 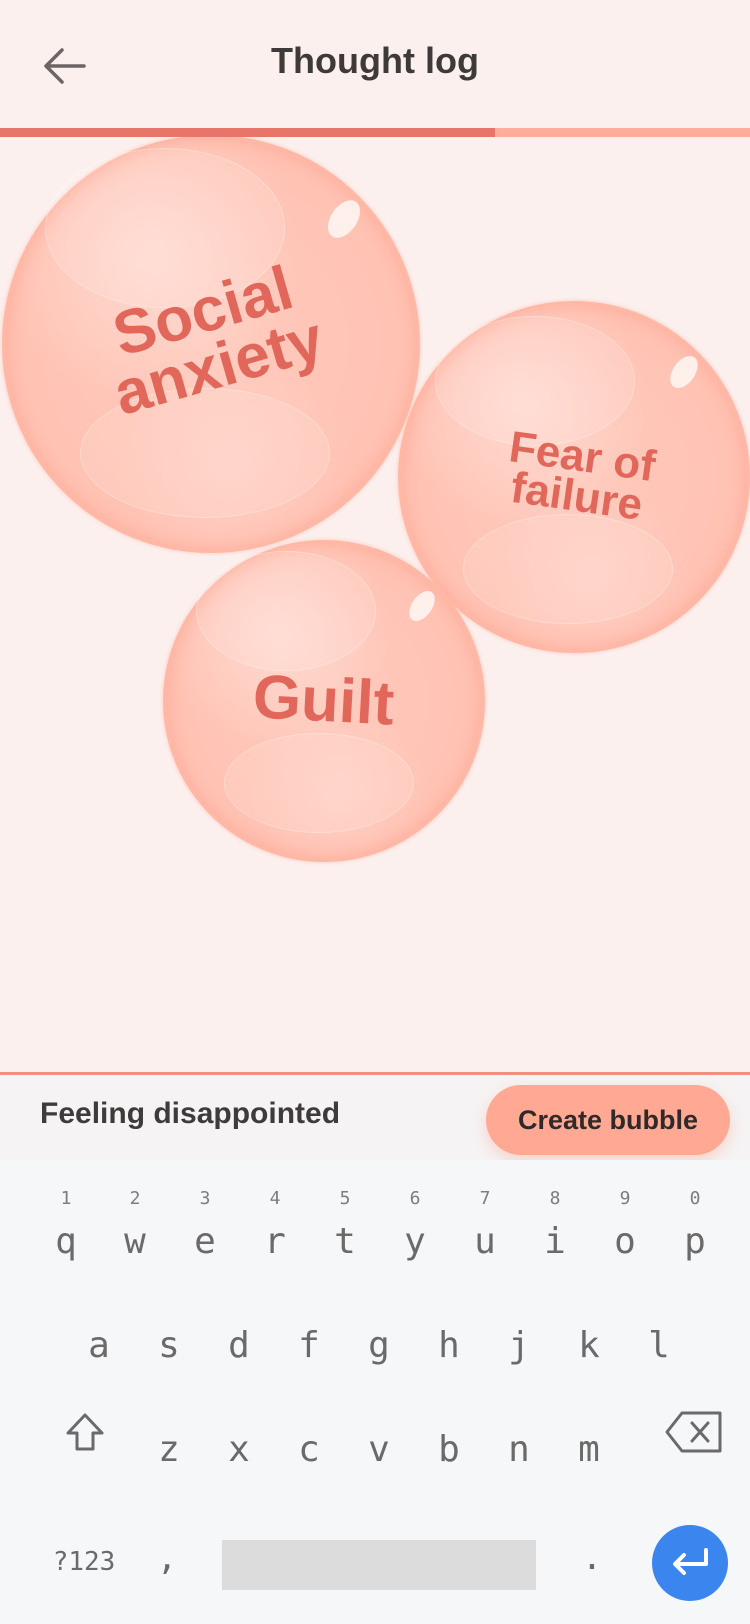 What do you see at coordinates (135, 1228) in the screenshot?
I see `key: 2w` at bounding box center [135, 1228].